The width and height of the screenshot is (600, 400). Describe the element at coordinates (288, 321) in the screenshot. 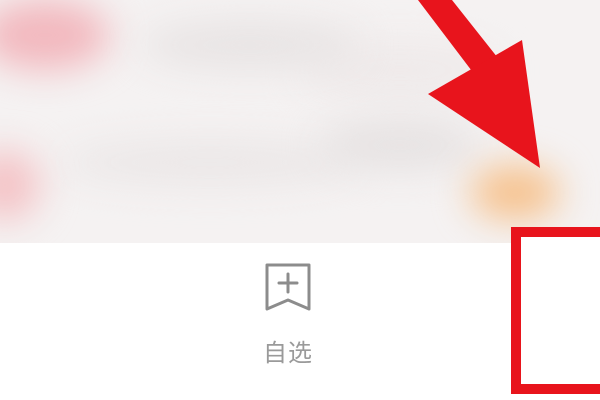

I see `tab-watchlist: 自选` at that location.